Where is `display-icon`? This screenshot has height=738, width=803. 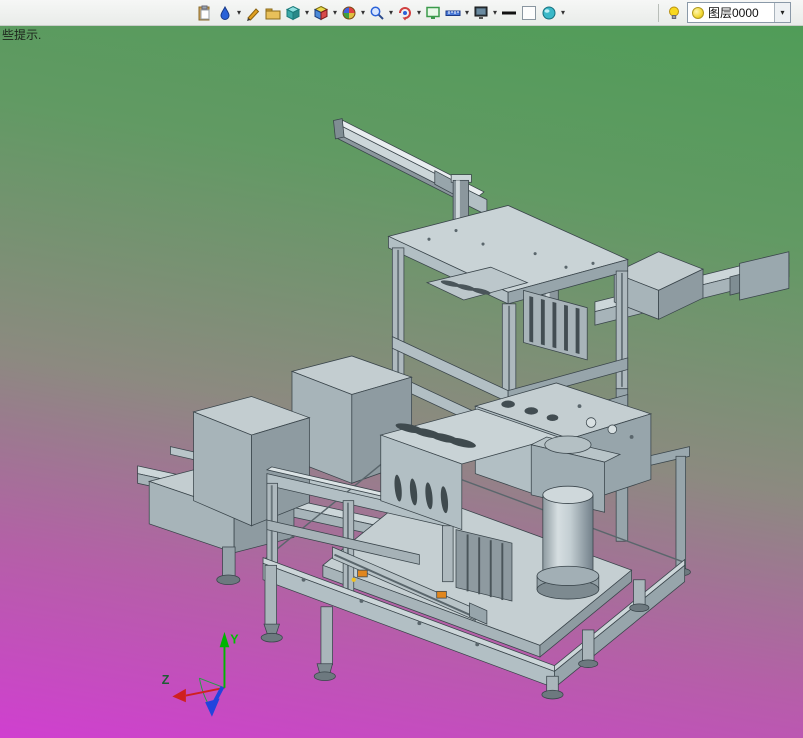 display-icon is located at coordinates (433, 13).